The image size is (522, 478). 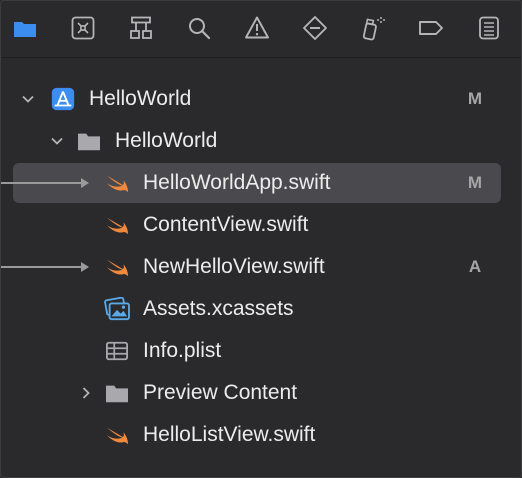 I want to click on tab-issue-navigator, so click(x=257, y=28).